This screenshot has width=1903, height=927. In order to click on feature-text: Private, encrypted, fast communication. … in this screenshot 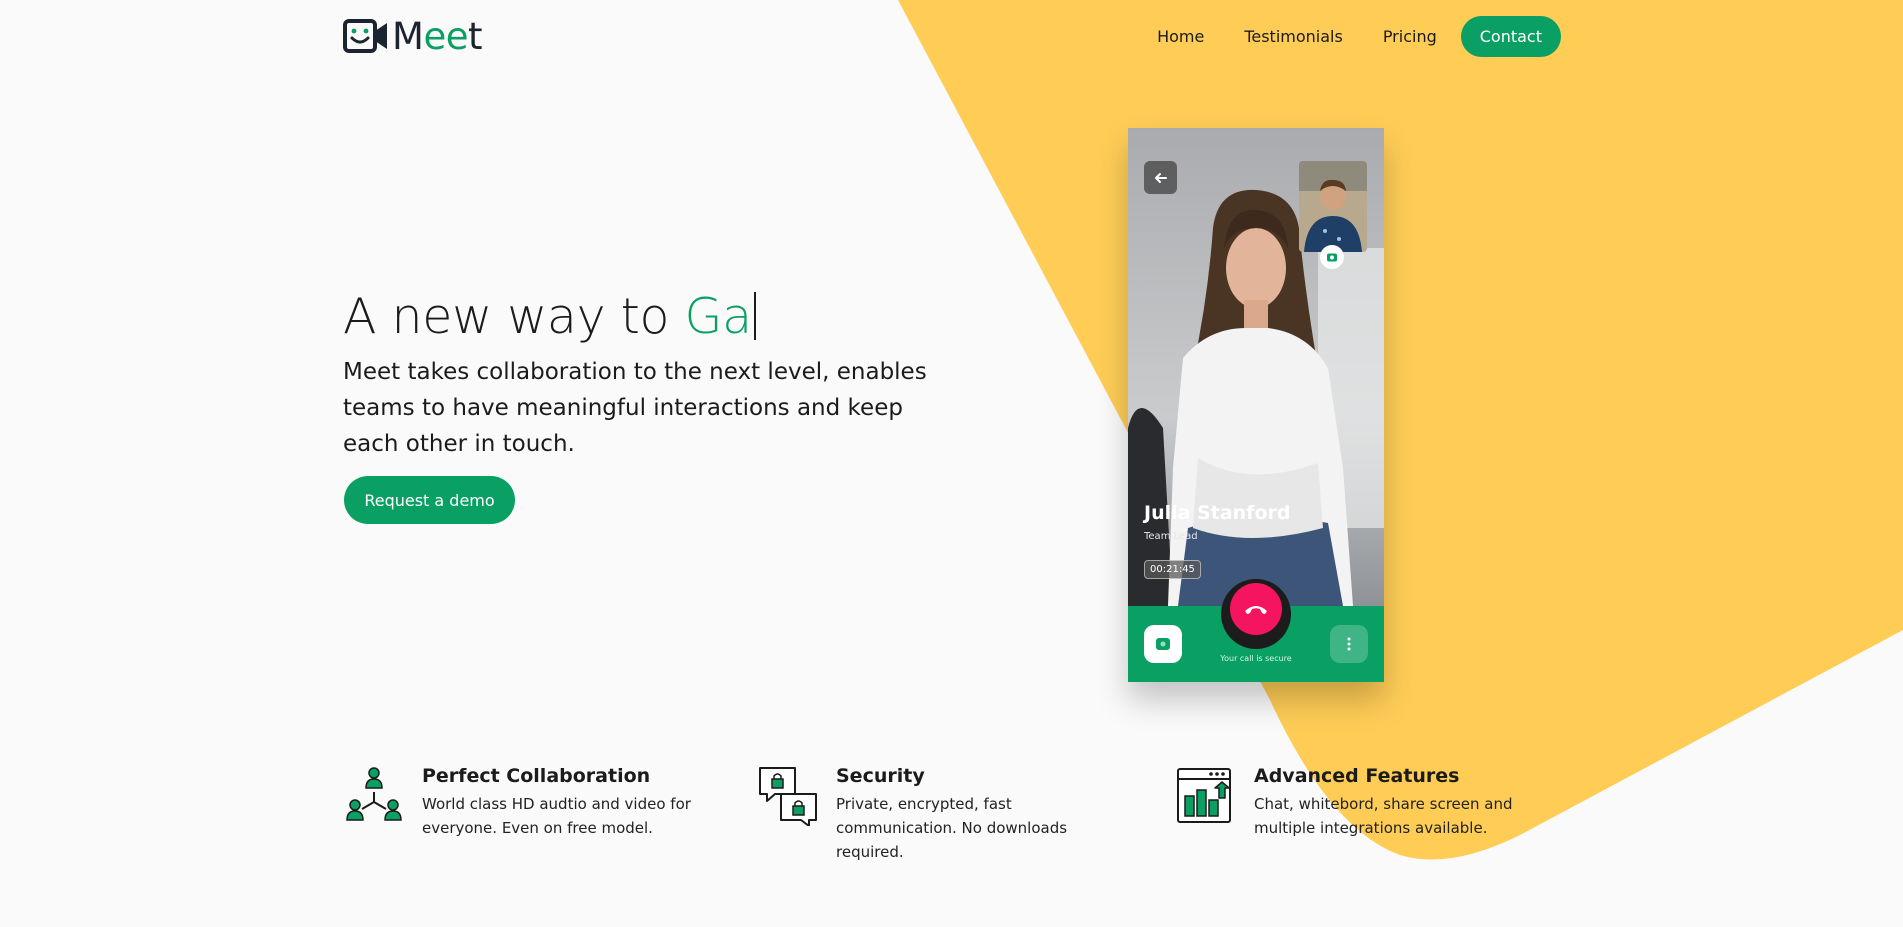, I will do `click(952, 828)`.